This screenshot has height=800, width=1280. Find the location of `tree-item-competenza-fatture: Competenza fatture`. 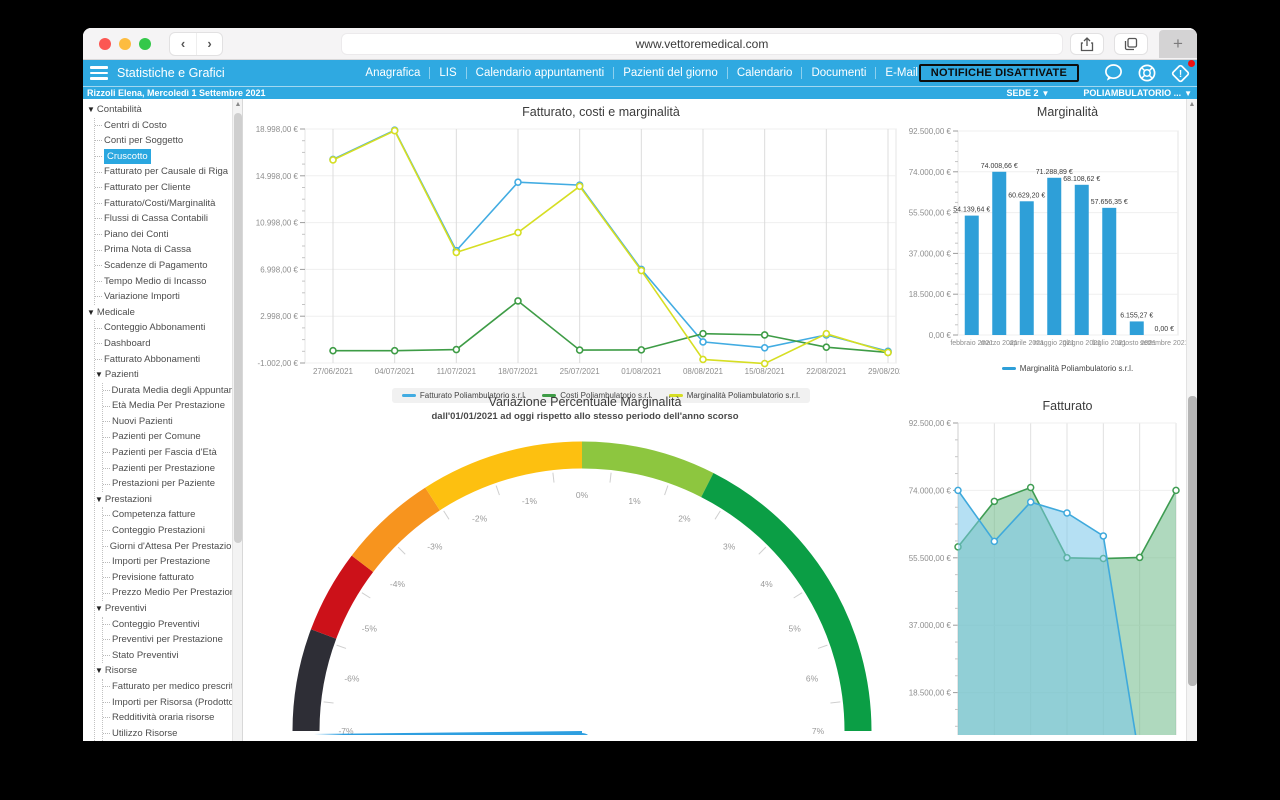

tree-item-competenza-fatture: Competenza fatture is located at coordinates (172, 515).